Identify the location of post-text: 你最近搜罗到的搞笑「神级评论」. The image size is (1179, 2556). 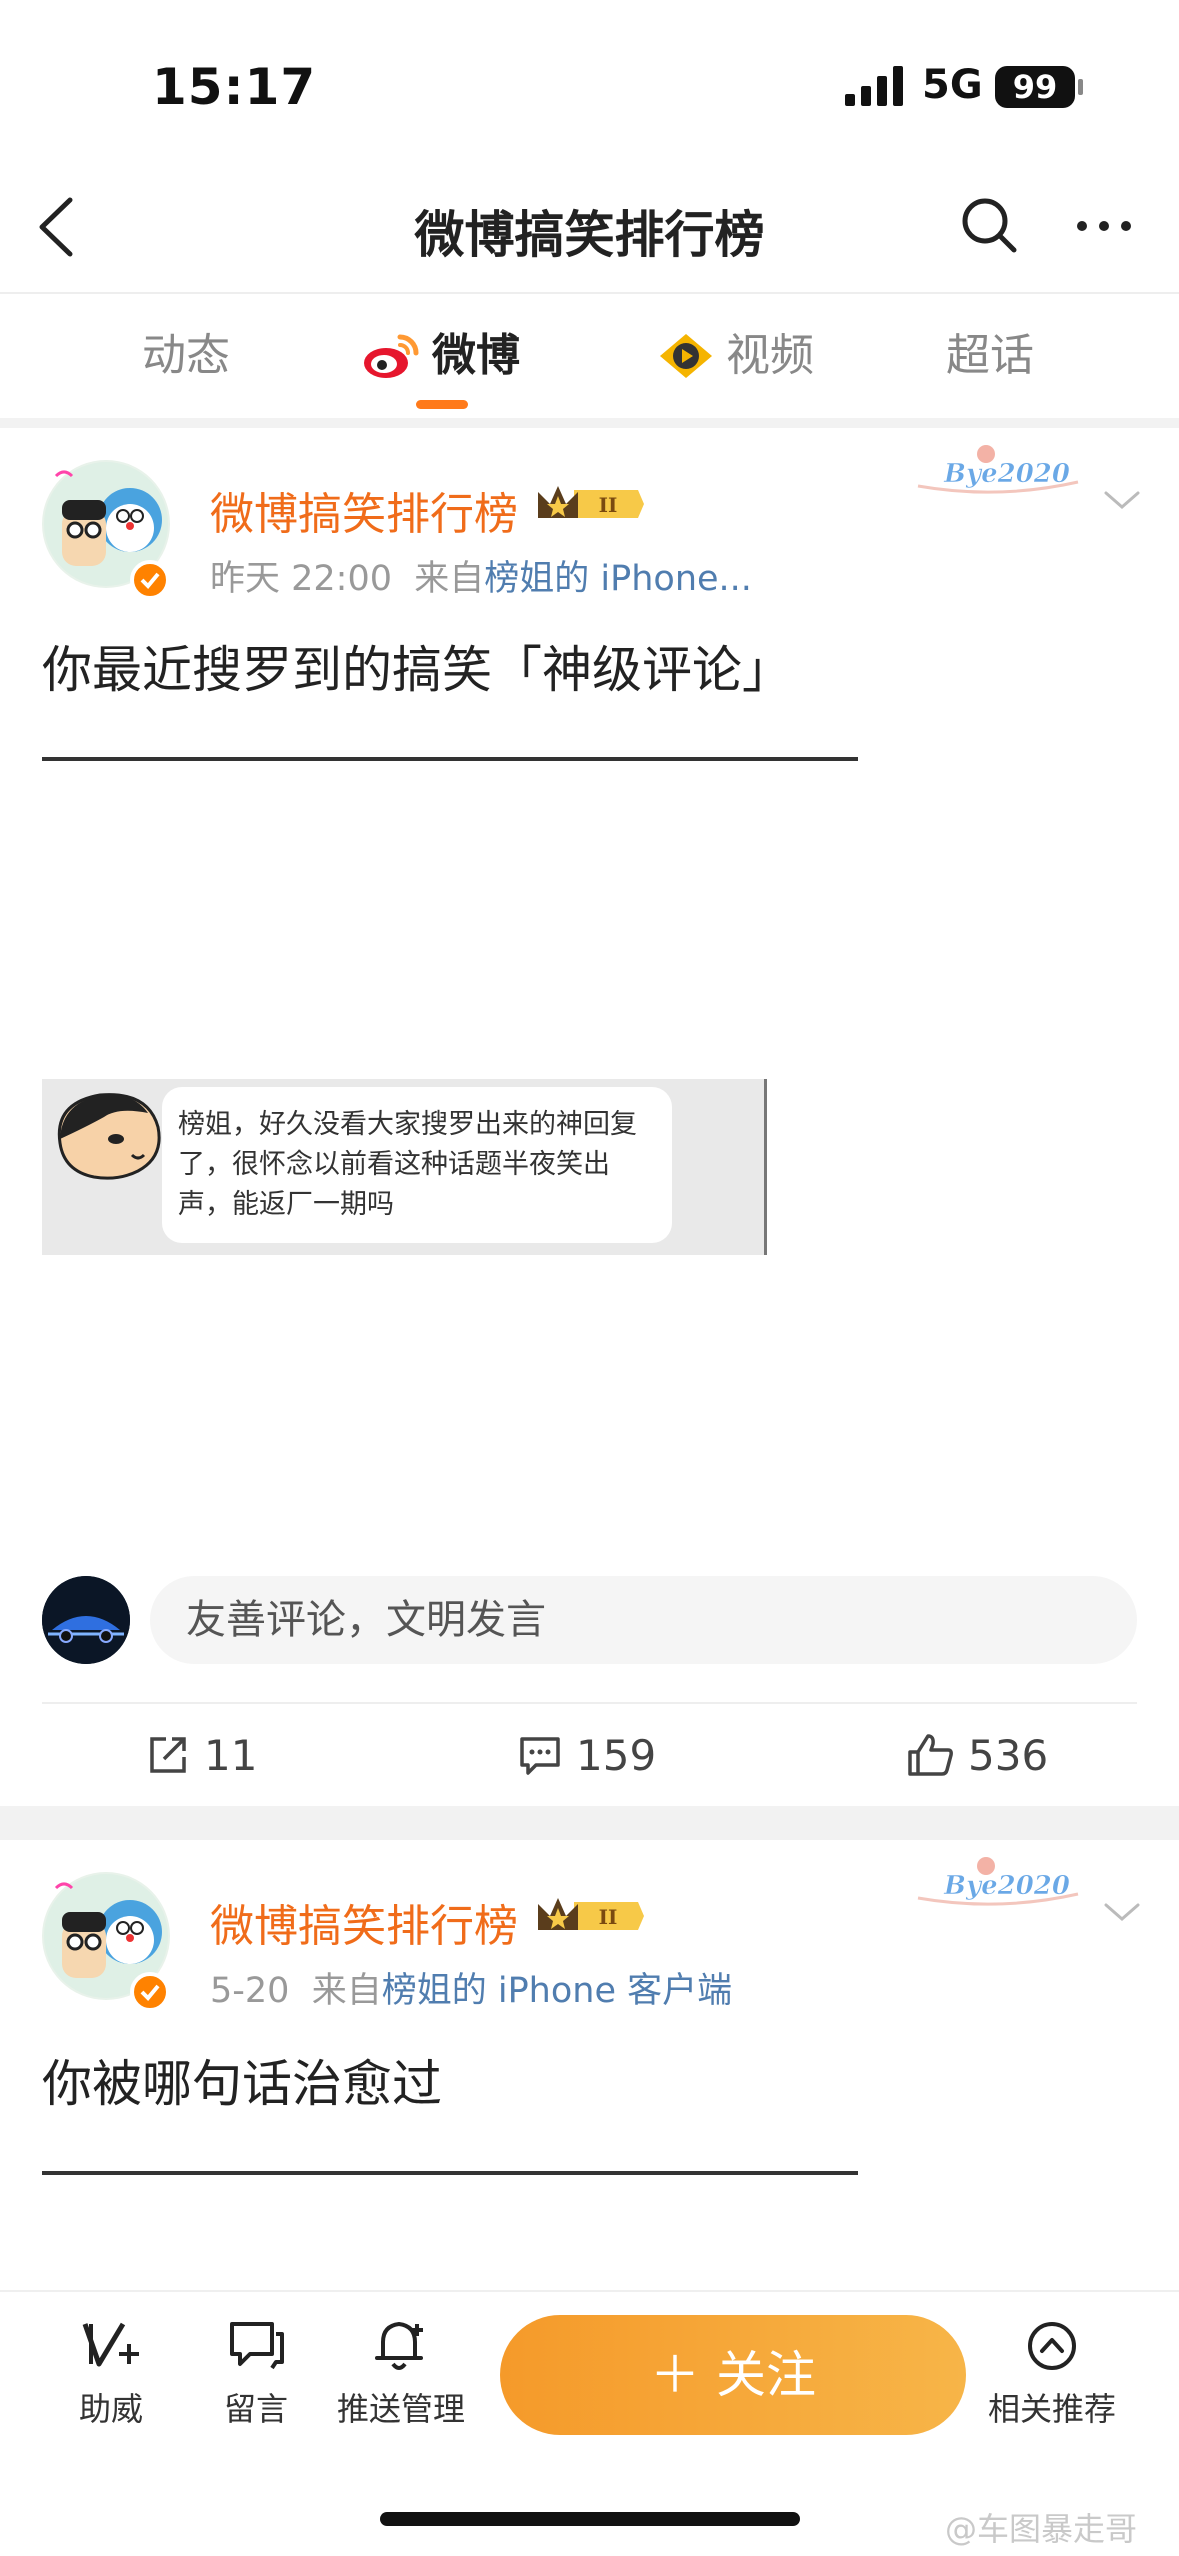
(417, 666).